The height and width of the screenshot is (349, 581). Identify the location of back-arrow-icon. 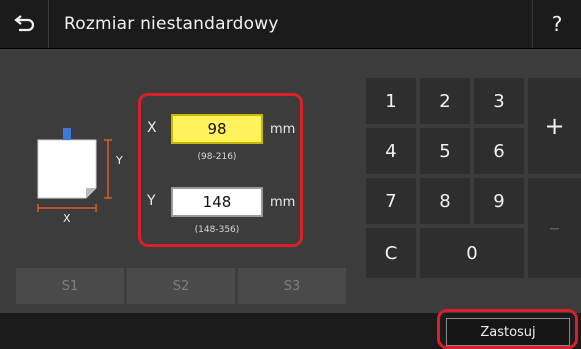
(24, 23).